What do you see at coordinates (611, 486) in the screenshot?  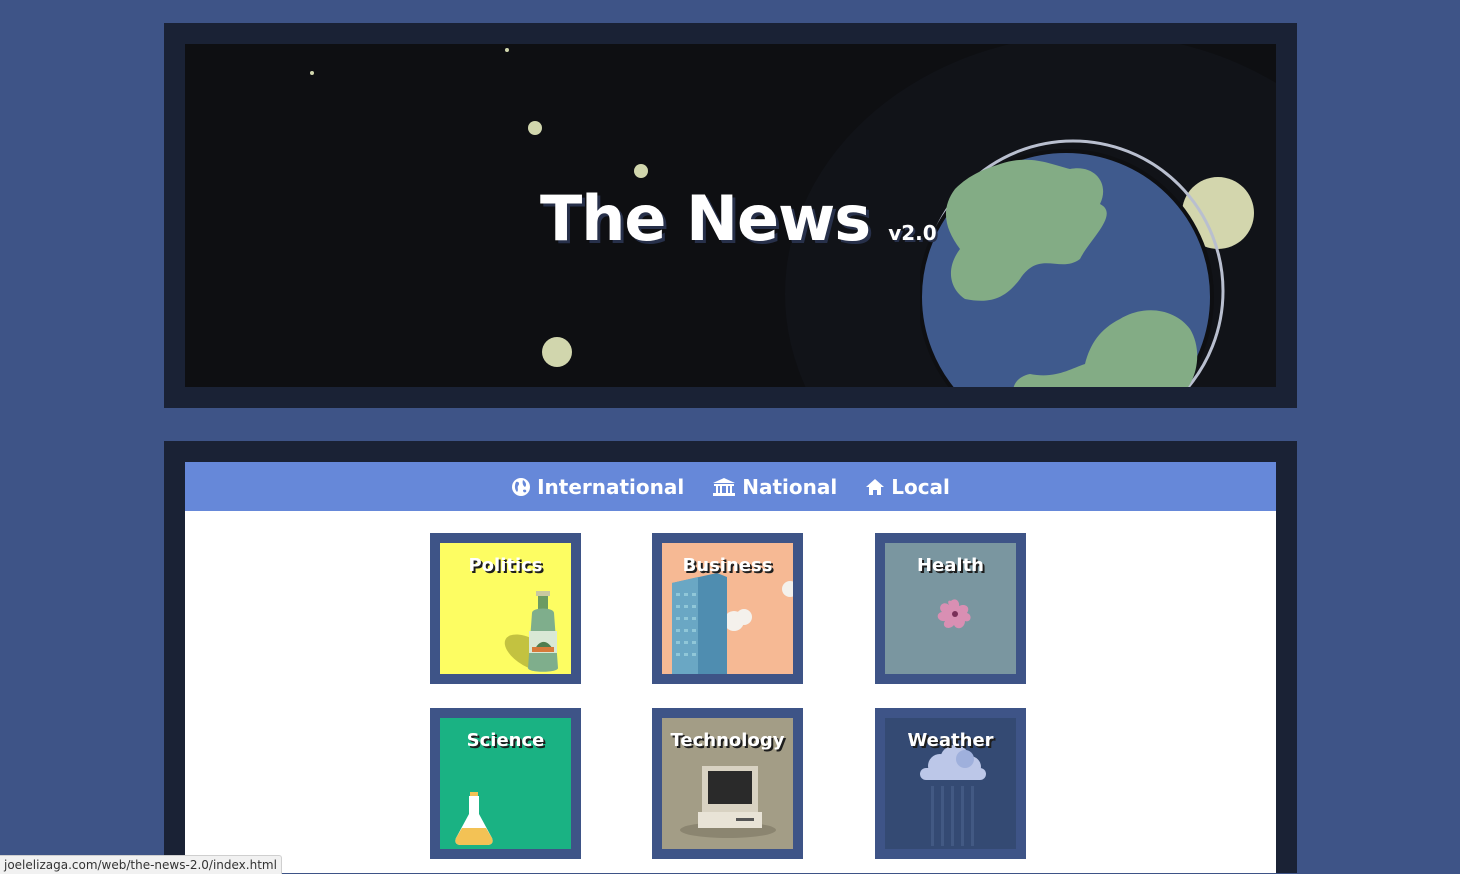 I see `nav-label: International` at bounding box center [611, 486].